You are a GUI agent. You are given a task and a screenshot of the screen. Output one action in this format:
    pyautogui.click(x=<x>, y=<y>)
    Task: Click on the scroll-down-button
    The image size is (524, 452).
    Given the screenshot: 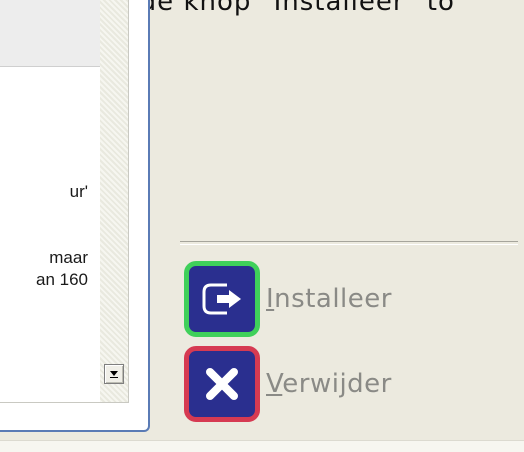 What is the action you would take?
    pyautogui.click(x=114, y=374)
    